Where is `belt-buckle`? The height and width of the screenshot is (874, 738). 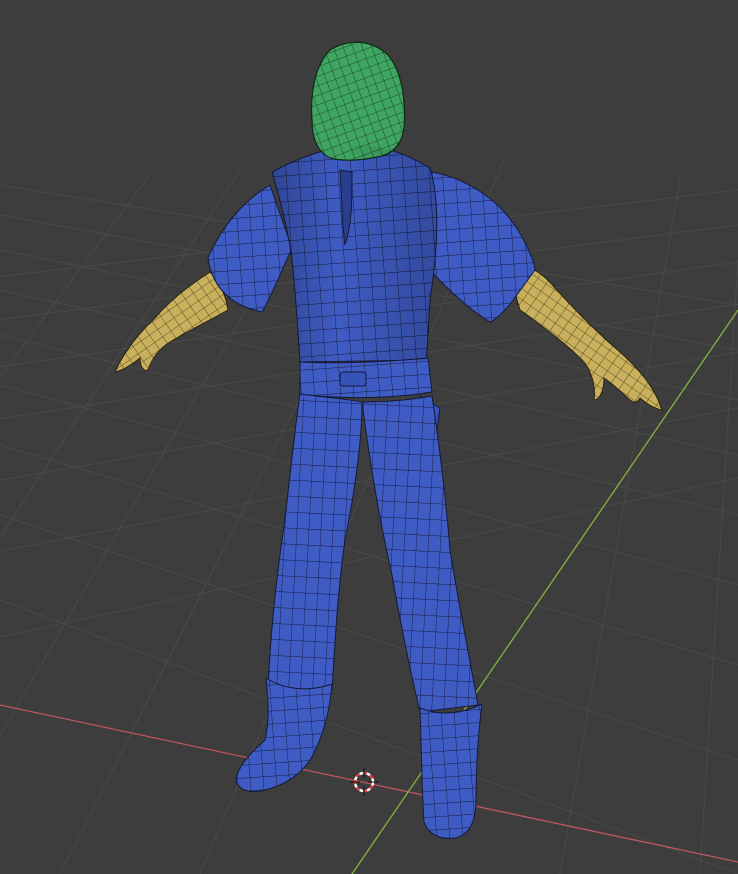 belt-buckle is located at coordinates (353, 379).